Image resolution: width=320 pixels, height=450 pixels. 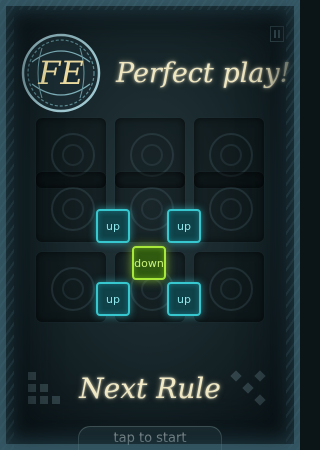 What do you see at coordinates (184, 226) in the screenshot?
I see `rule-tile-up-top-right: up` at bounding box center [184, 226].